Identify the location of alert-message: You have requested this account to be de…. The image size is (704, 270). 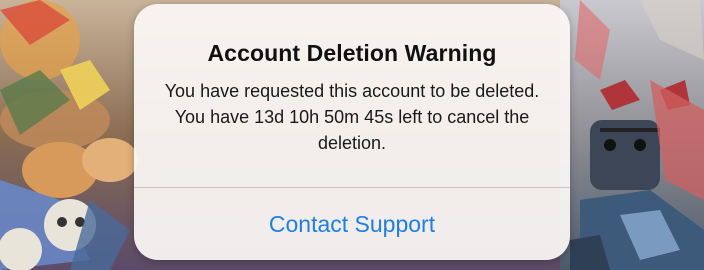
(352, 117).